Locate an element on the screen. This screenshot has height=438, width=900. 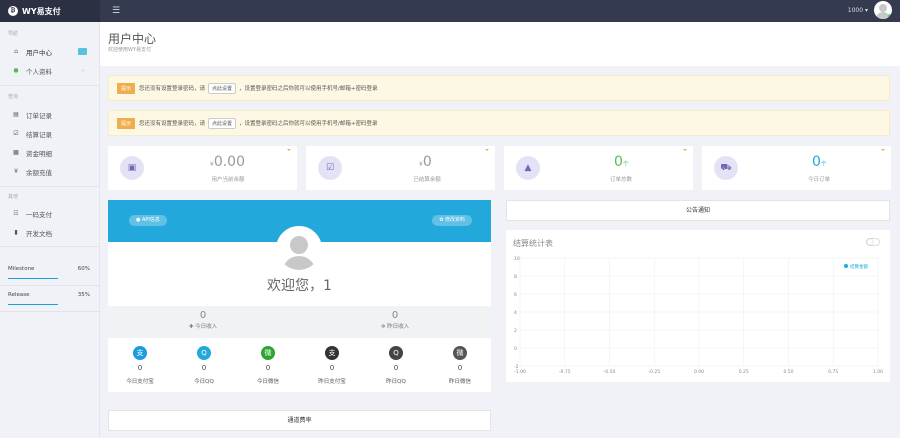
sidebar-item-settlements: ☑ 结算记录 is located at coordinates (49, 133).